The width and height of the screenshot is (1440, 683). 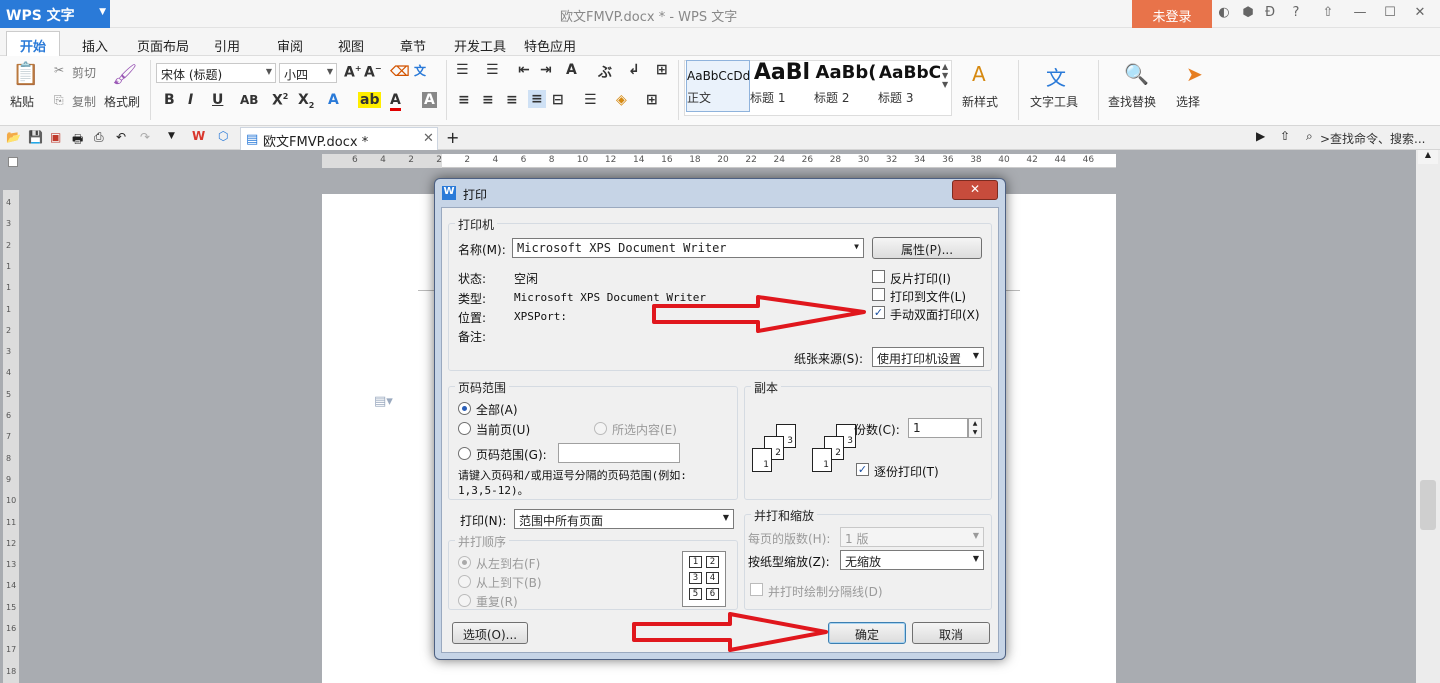 I want to click on arrow-to-ok-button, so click(x=730, y=632).